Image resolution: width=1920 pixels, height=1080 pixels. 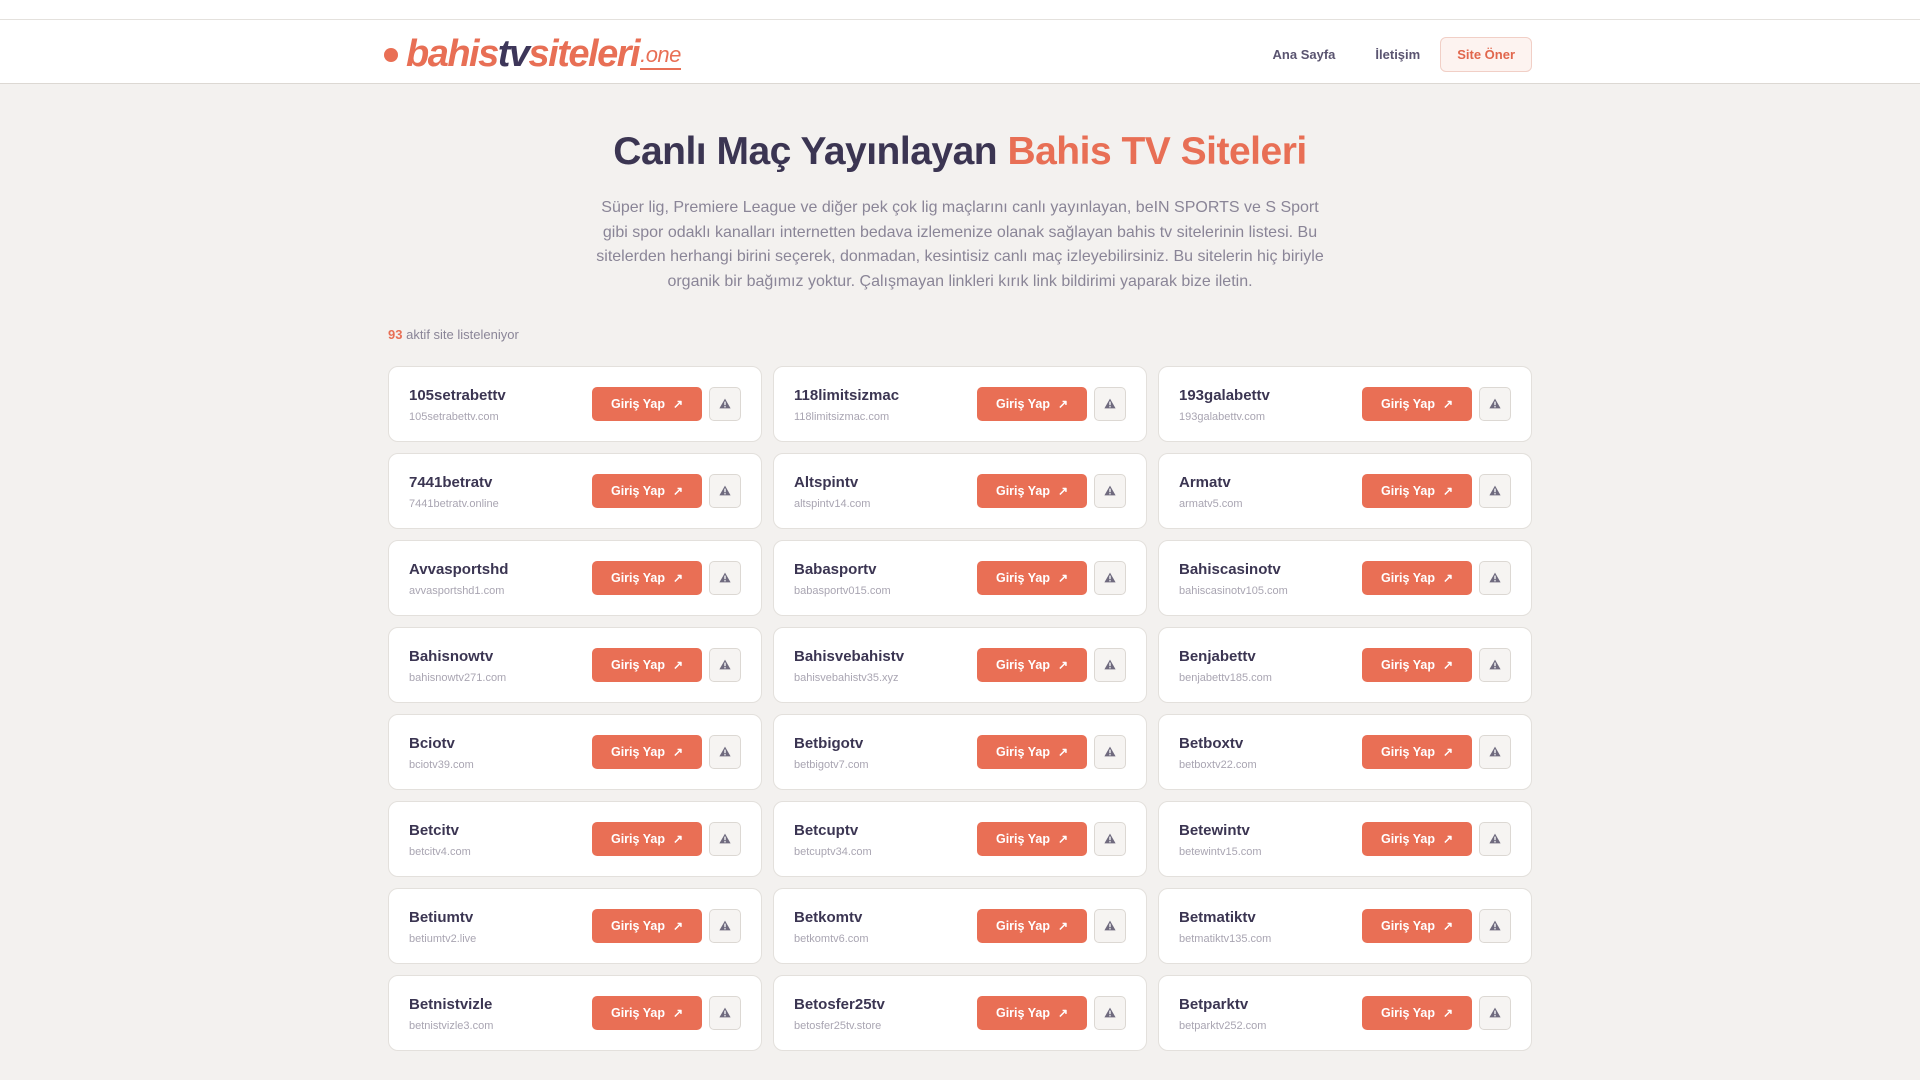 I want to click on nav-home-link: Ana Sayfa, so click(x=1304, y=54).